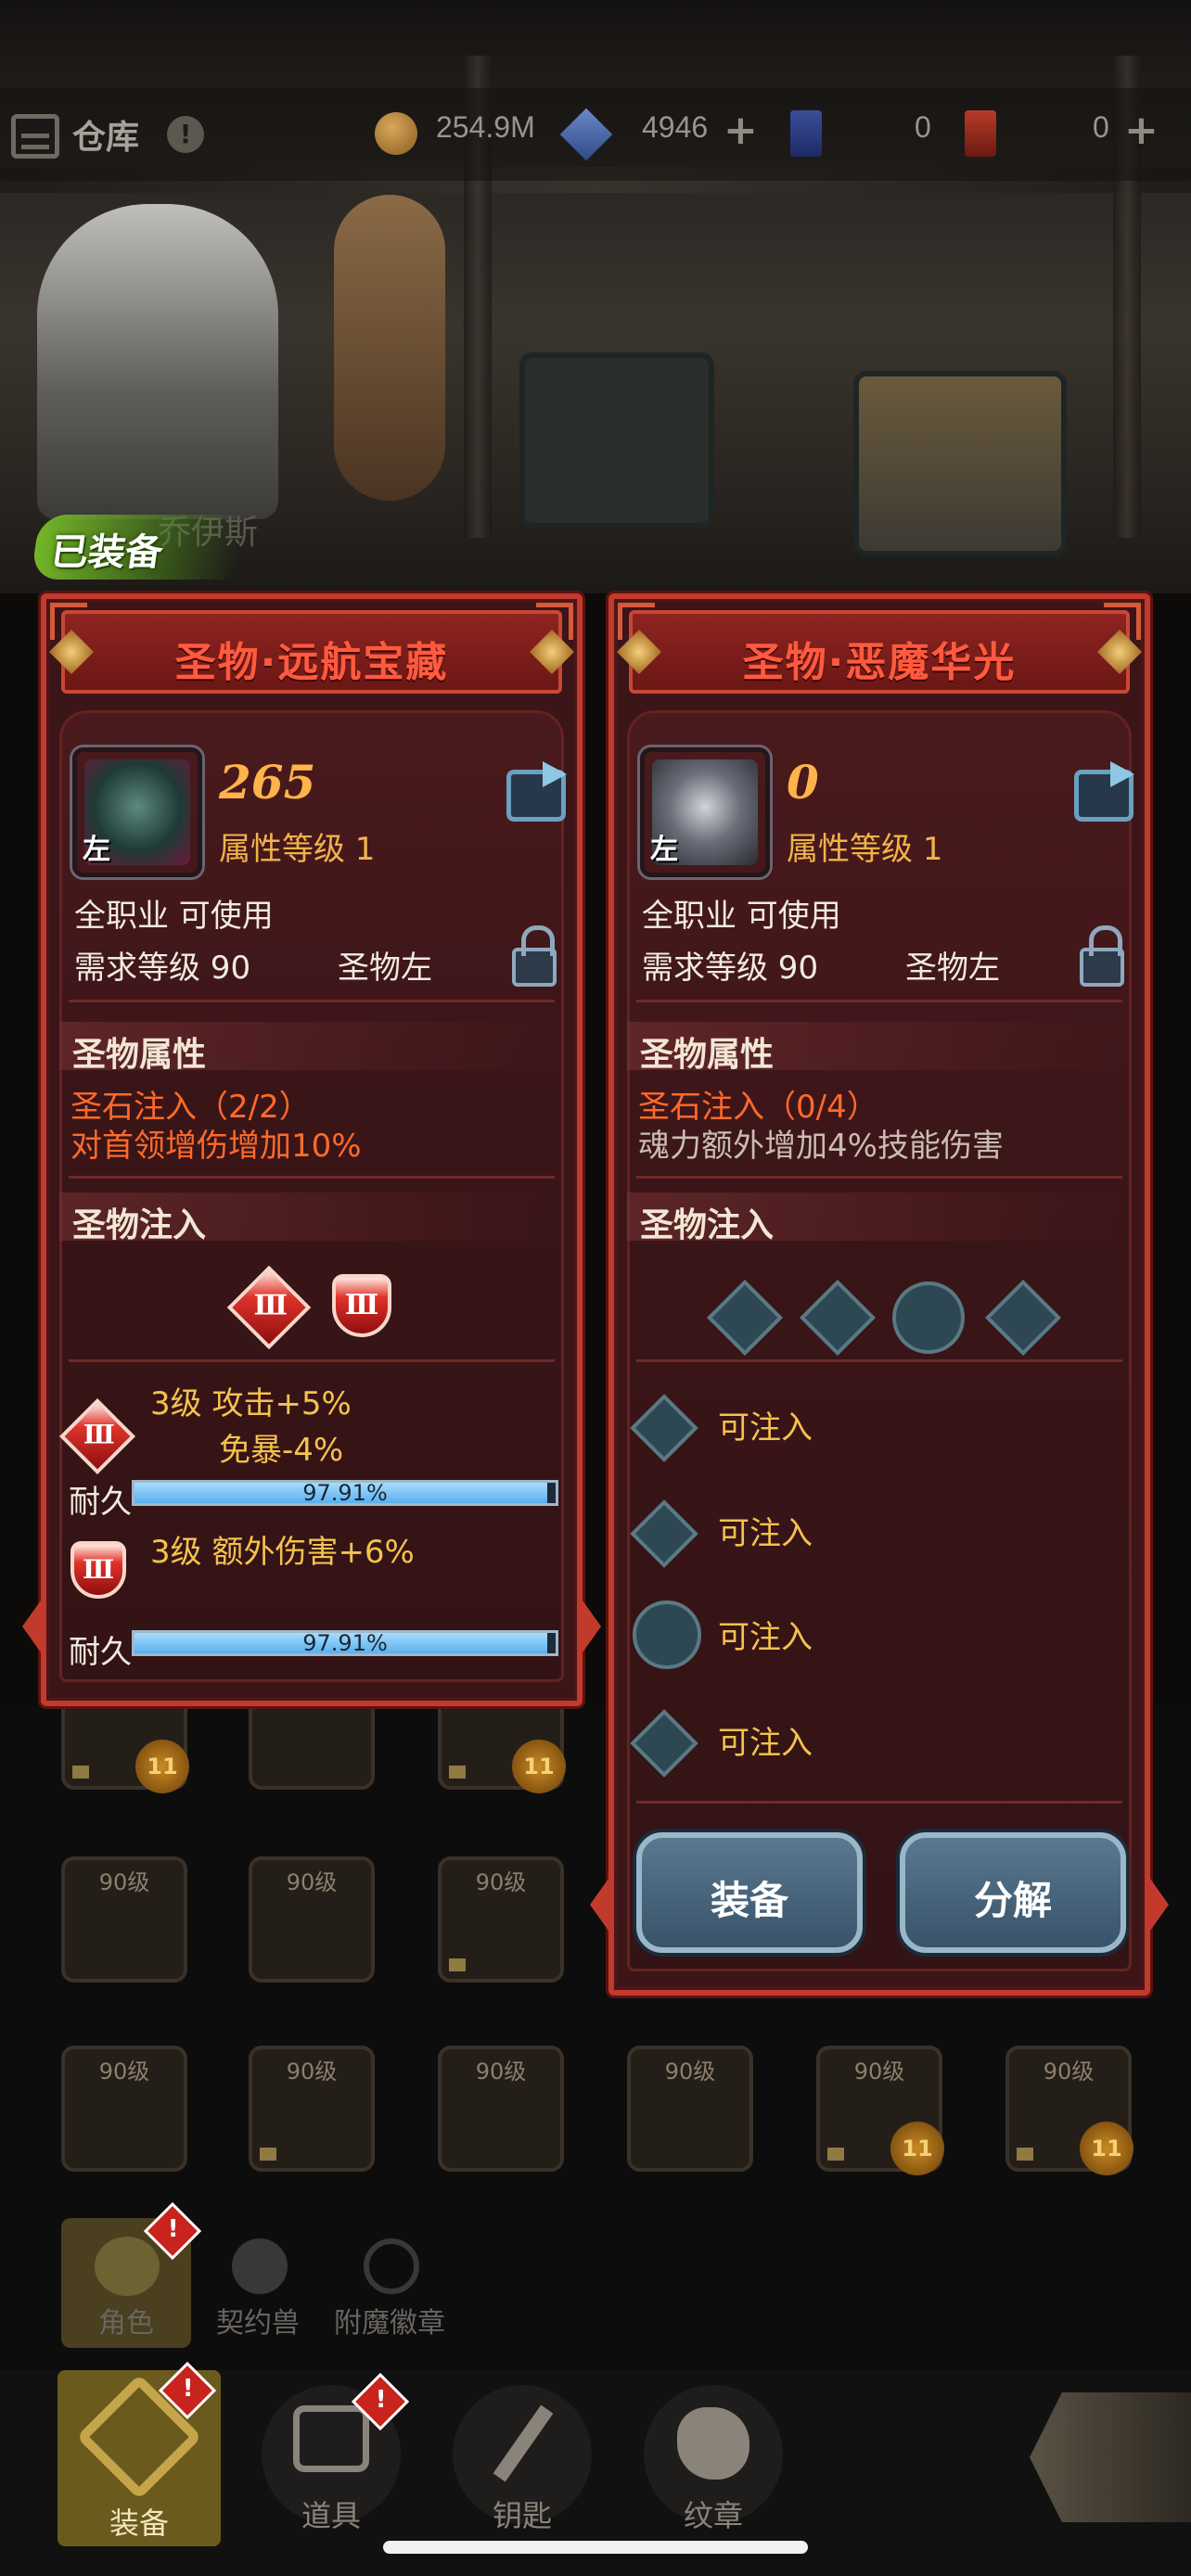  I want to click on red-ticket-count: 0, so click(1101, 127).